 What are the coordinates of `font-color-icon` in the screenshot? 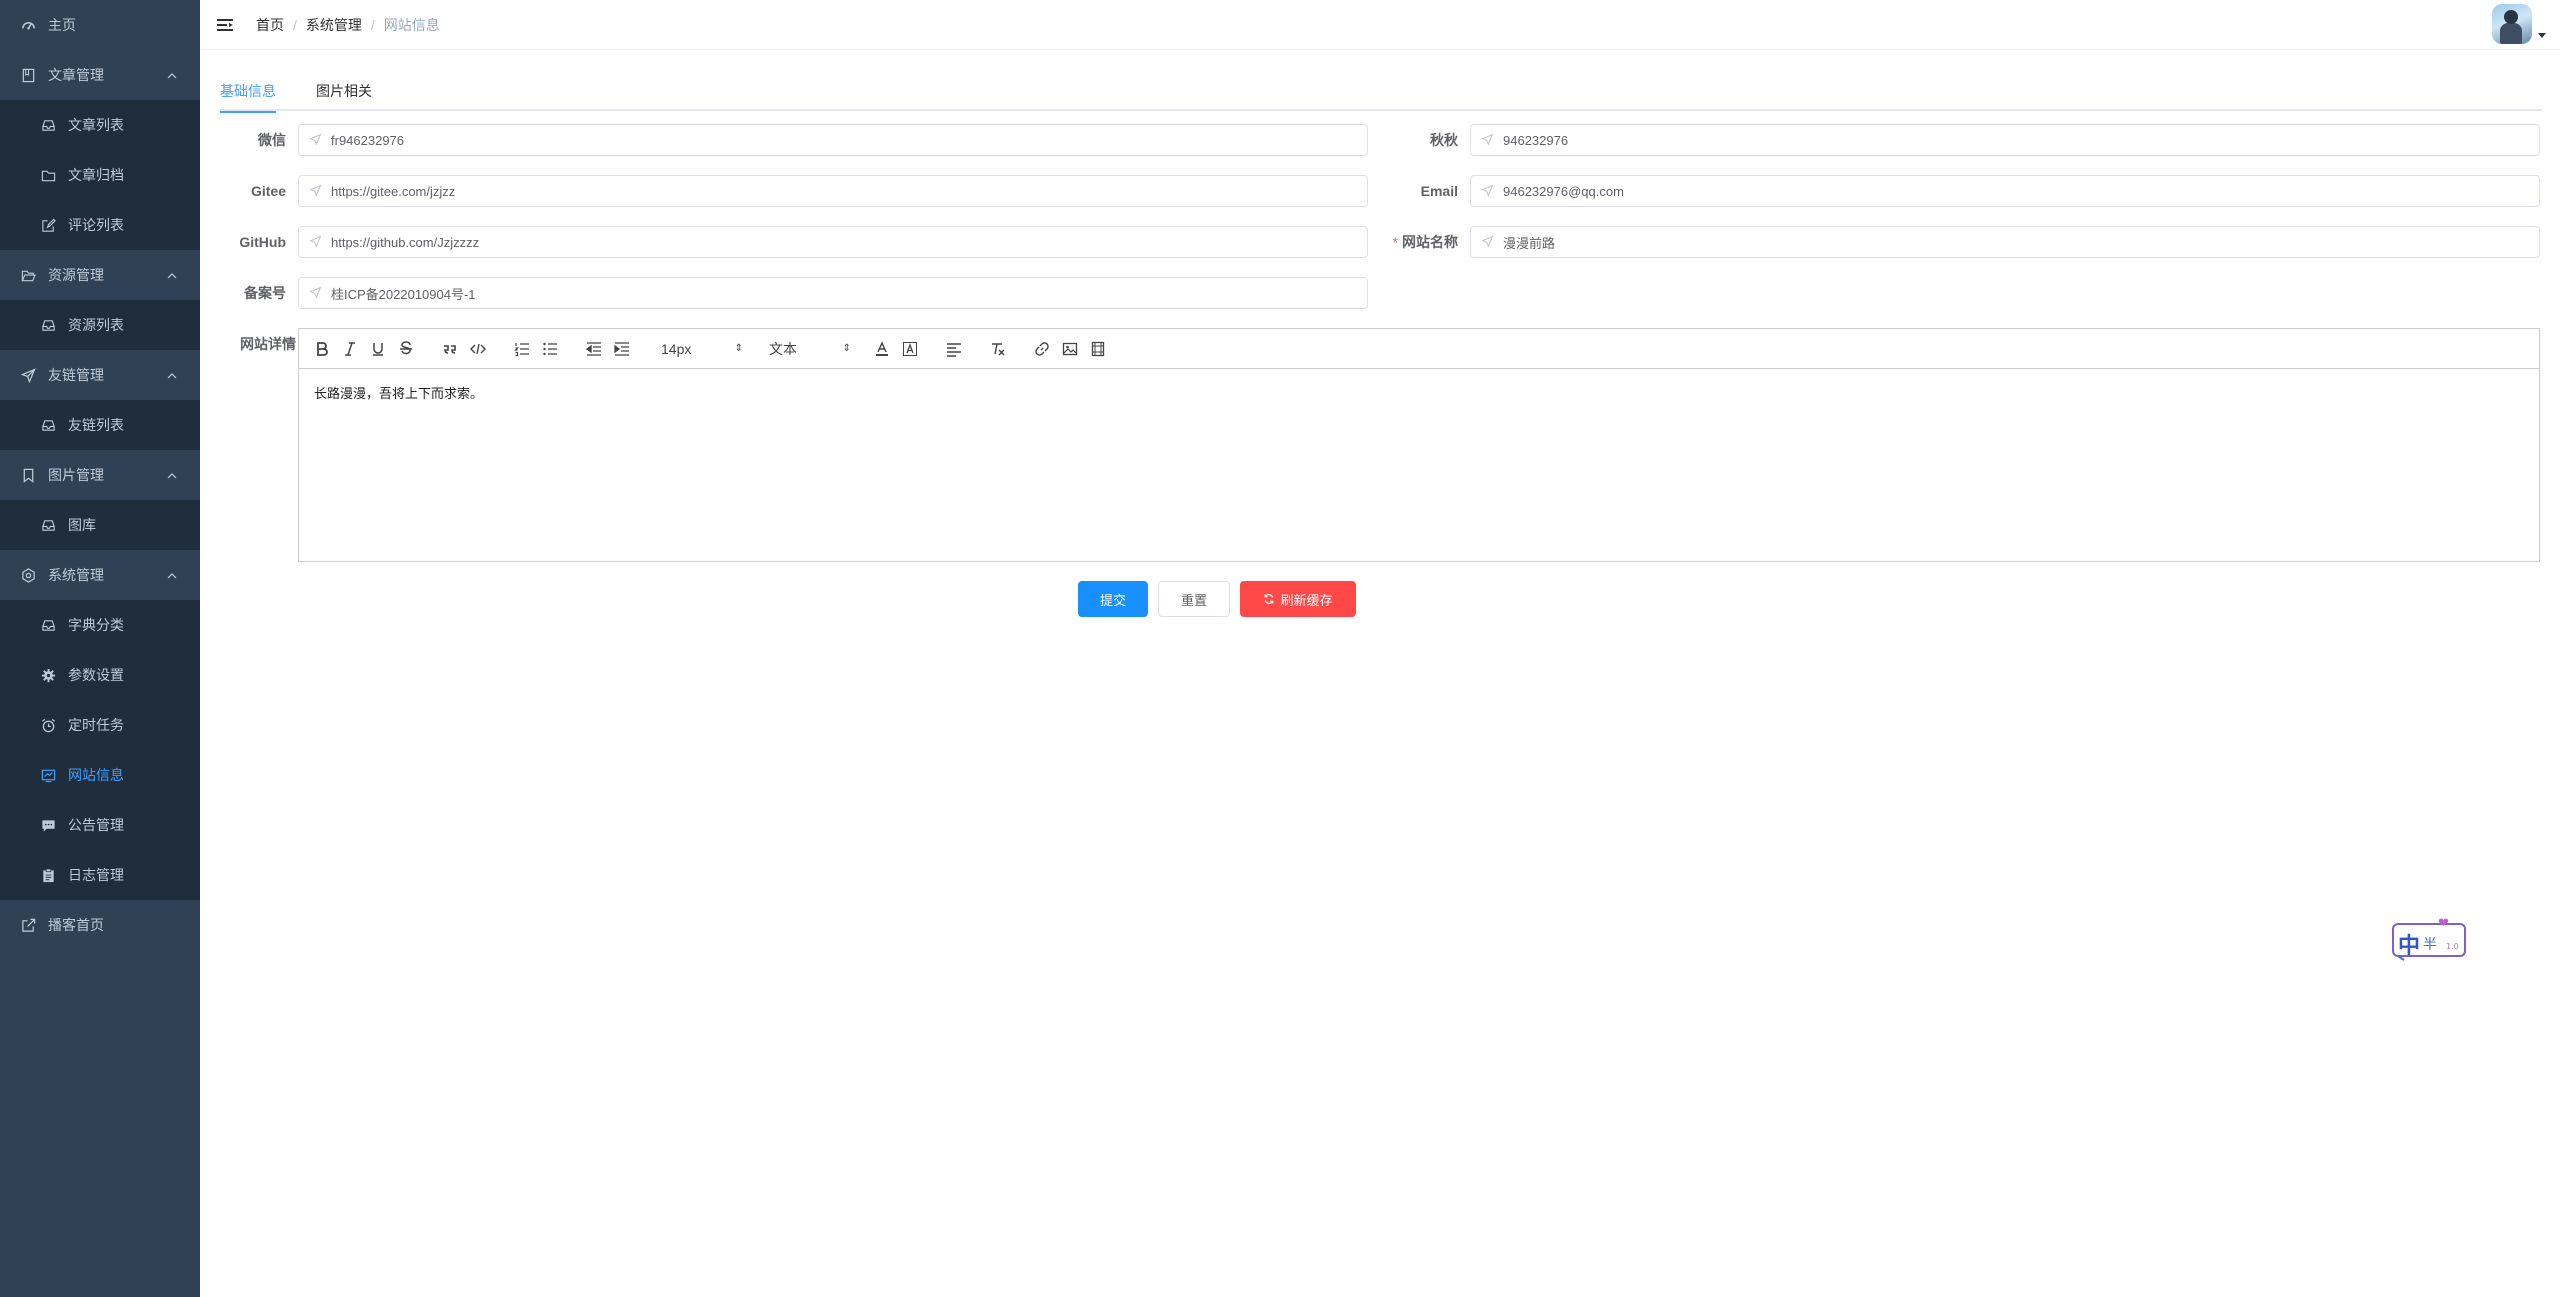 It's located at (882, 349).